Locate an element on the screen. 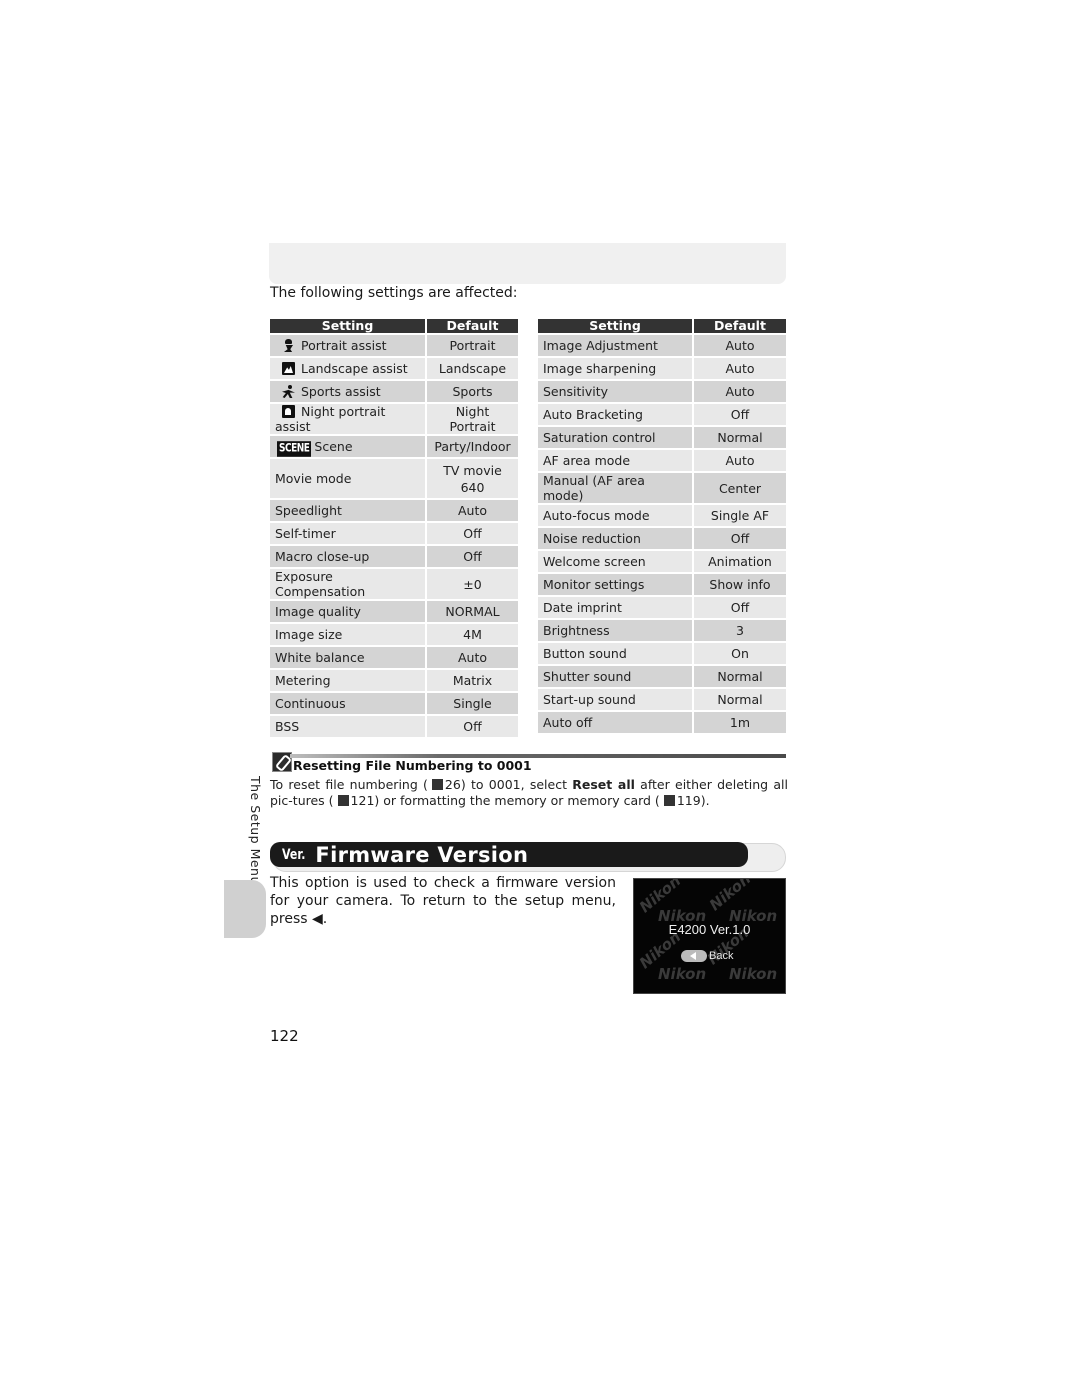 This screenshot has height=1397, width=1080. note-pencil-icon is located at coordinates (282, 762).